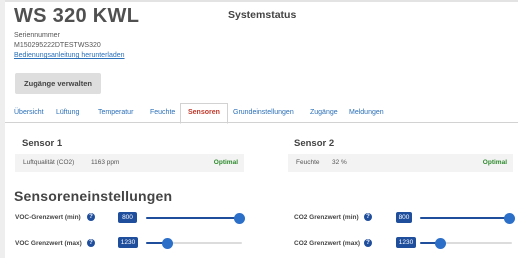 The height and width of the screenshot is (258, 518). What do you see at coordinates (225, 162) in the screenshot?
I see `sensor-1-status: Optimal` at bounding box center [225, 162].